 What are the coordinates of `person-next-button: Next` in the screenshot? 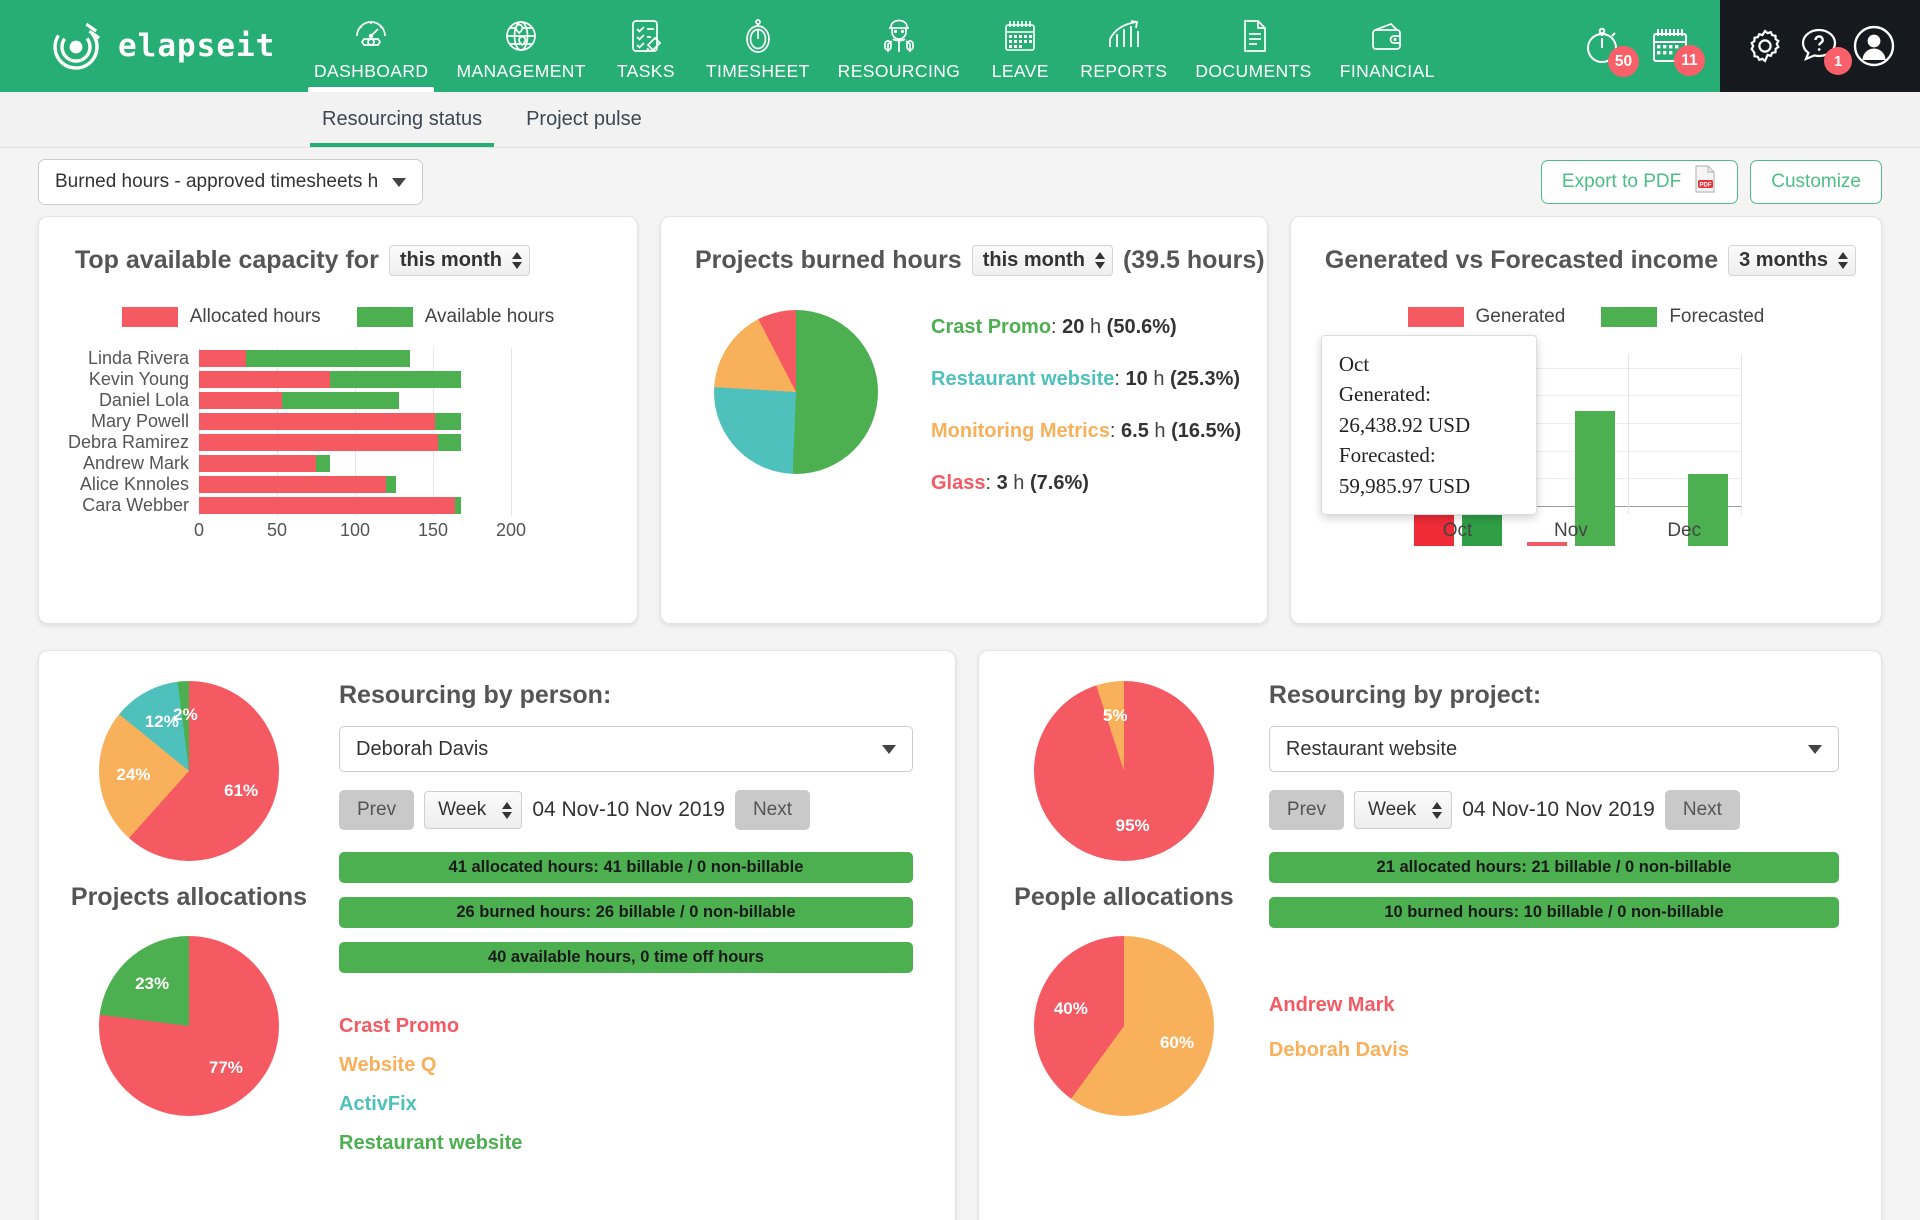 It's located at (772, 810).